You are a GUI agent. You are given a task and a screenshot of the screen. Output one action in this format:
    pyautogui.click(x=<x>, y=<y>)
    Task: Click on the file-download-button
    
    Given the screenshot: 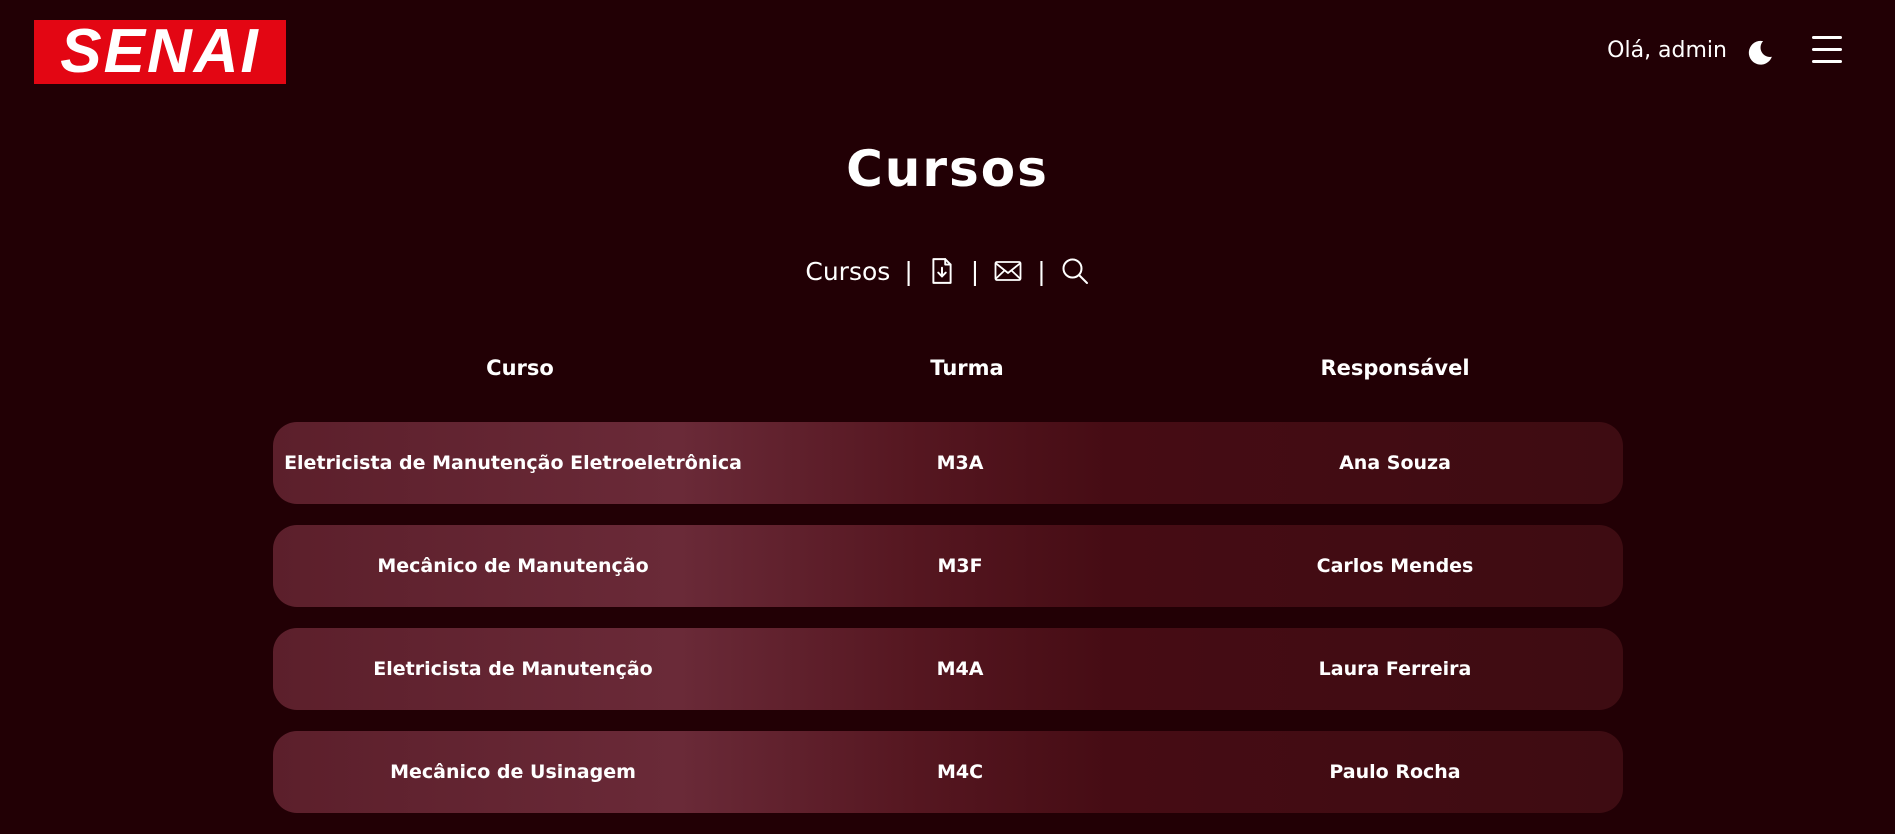 What is the action you would take?
    pyautogui.click(x=942, y=271)
    